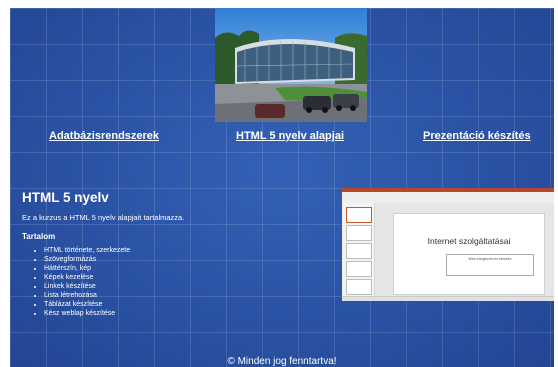  I want to click on ppt-status-bar, so click(448, 298).